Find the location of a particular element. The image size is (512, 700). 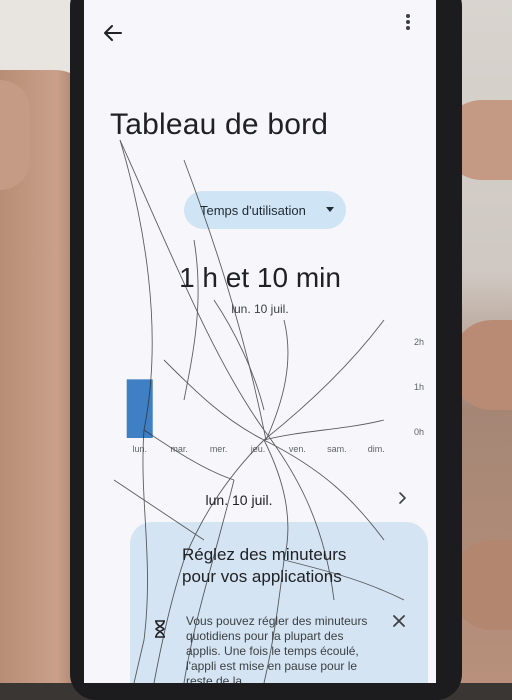

back-arrow-icon is located at coordinates (113, 33).